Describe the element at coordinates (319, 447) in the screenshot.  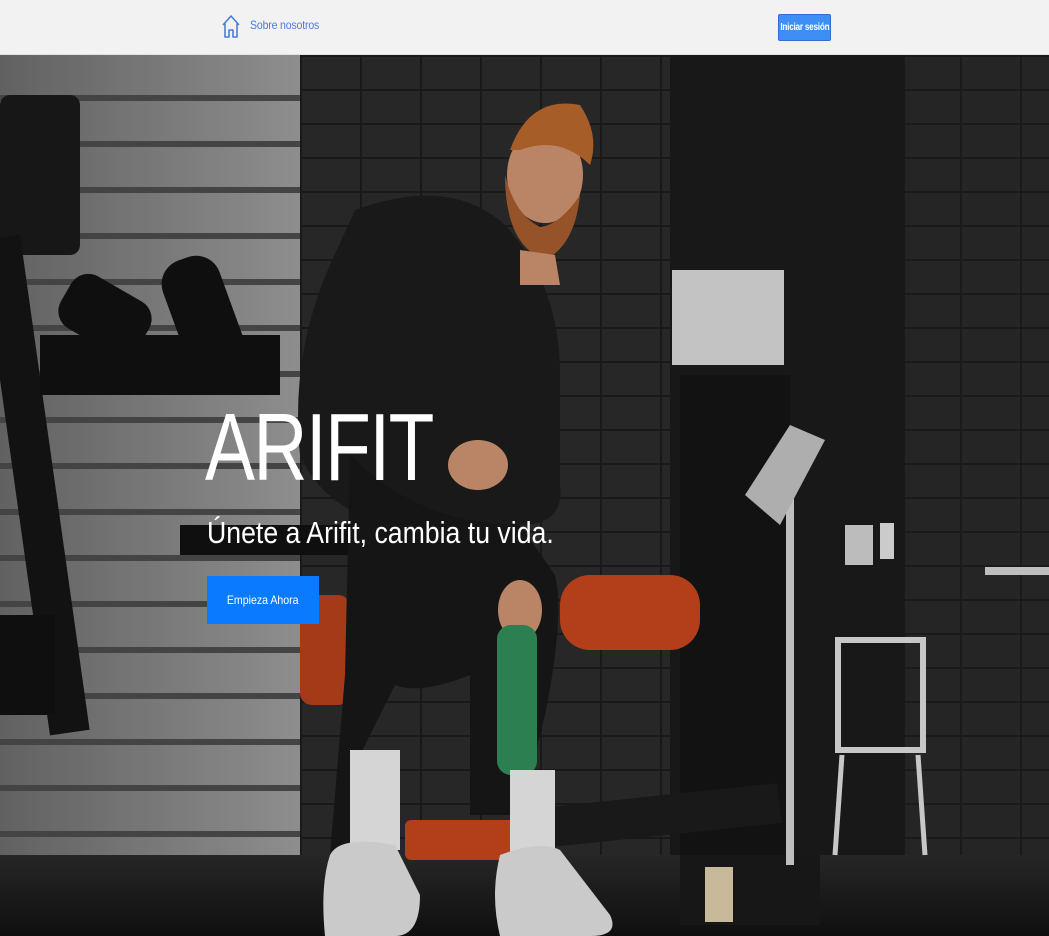
I see `hero-title: ARIFIT` at that location.